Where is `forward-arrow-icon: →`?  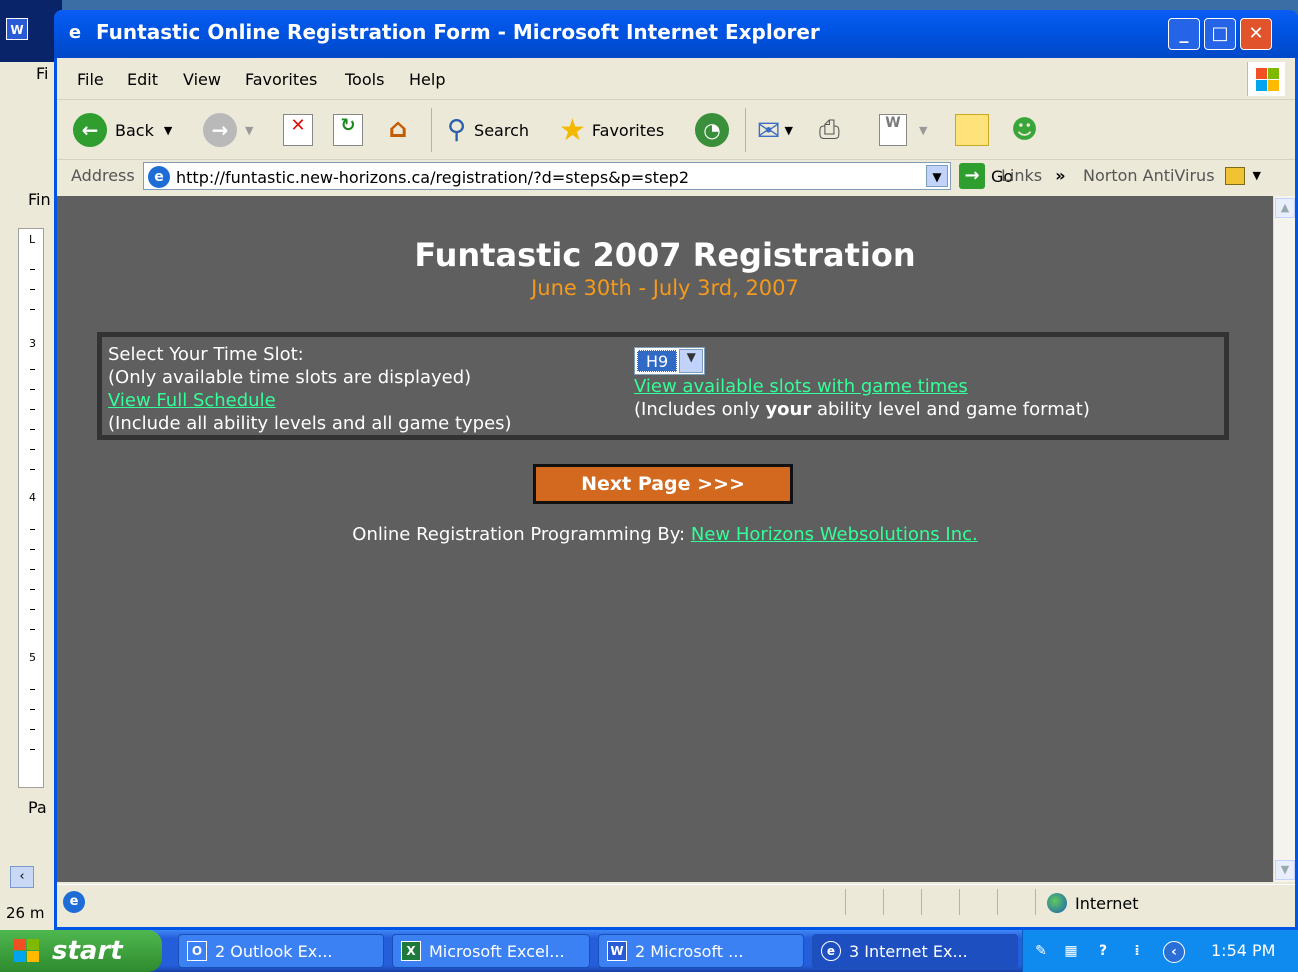 forward-arrow-icon: → is located at coordinates (220, 130).